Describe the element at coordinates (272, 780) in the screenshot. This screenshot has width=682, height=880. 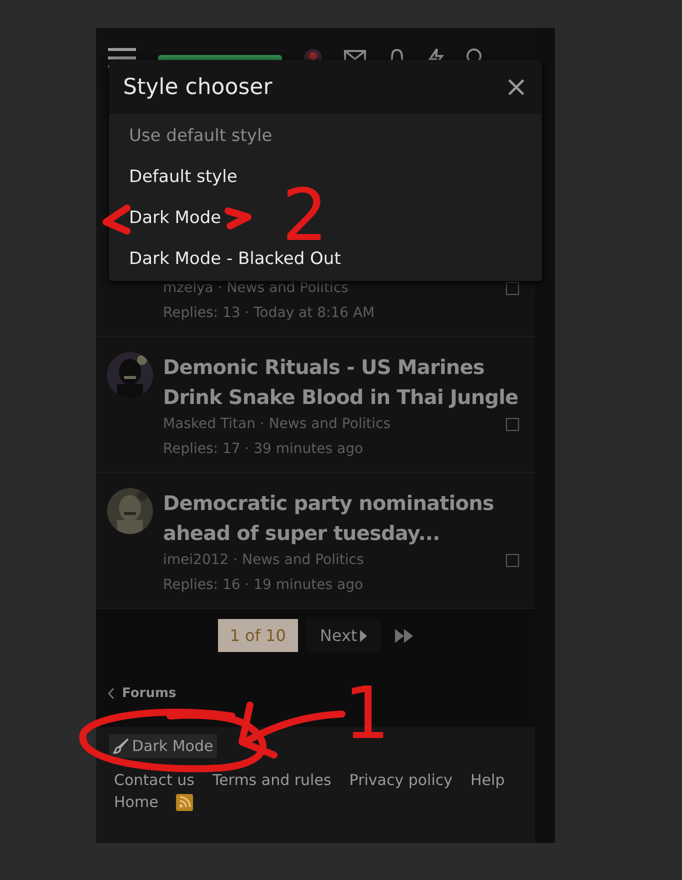
I see `footer-link: Terms and rules` at that location.